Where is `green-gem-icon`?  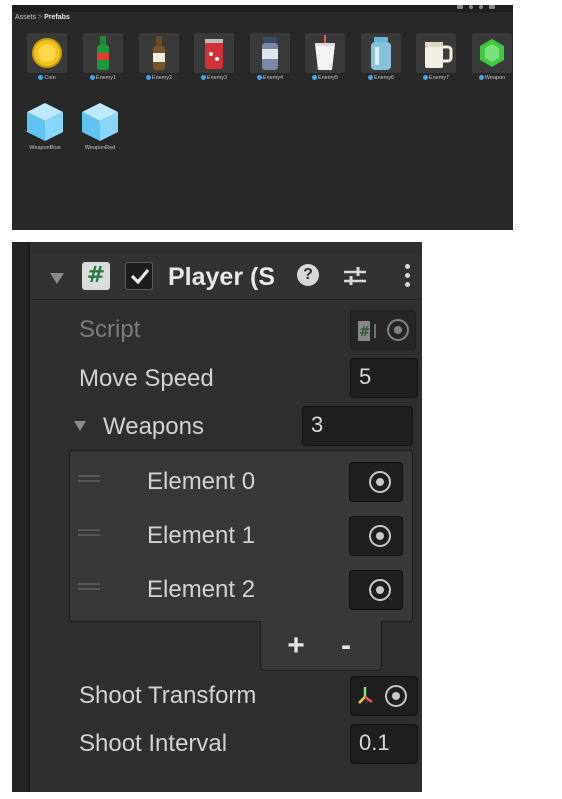
green-gem-icon is located at coordinates (492, 53).